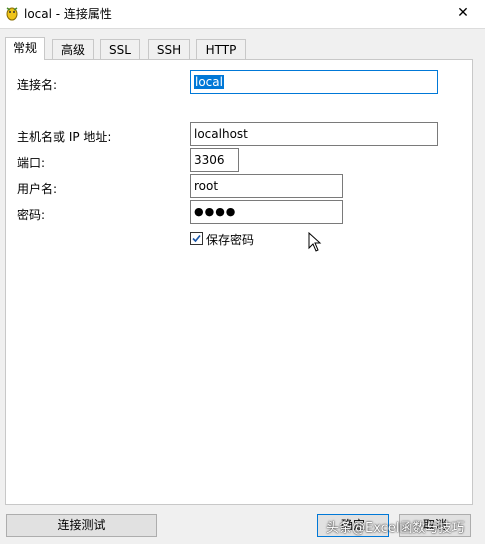 The height and width of the screenshot is (544, 485). Describe the element at coordinates (12, 13) in the screenshot. I see `navicat-app-icon` at that location.